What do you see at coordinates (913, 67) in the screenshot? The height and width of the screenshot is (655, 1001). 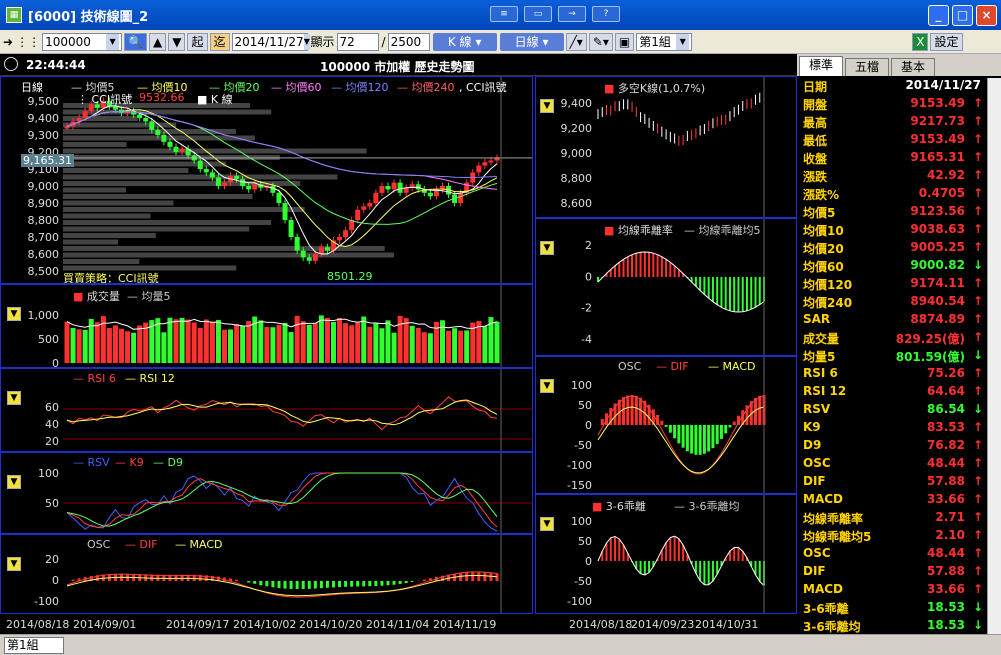 I see `tab-basic: 基本` at bounding box center [913, 67].